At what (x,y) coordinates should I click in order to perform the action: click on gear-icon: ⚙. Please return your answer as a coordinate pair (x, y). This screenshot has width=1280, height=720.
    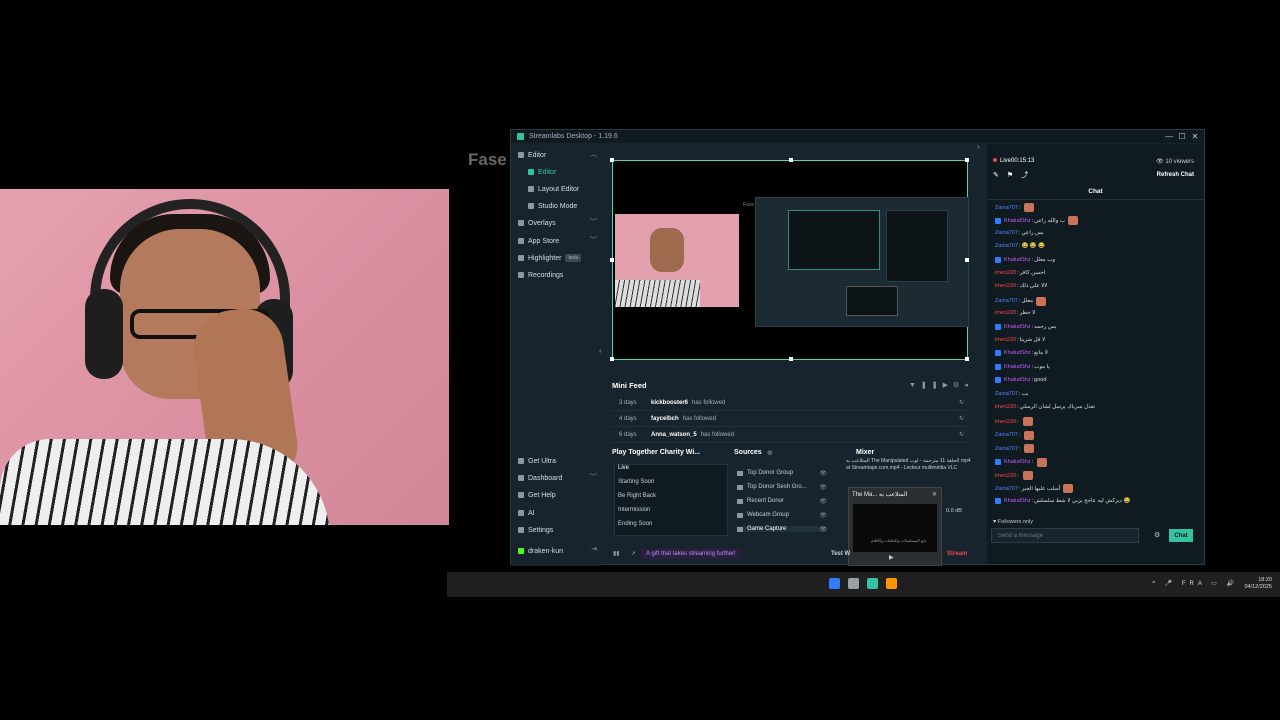
    Looking at the image, I should click on (1157, 535).